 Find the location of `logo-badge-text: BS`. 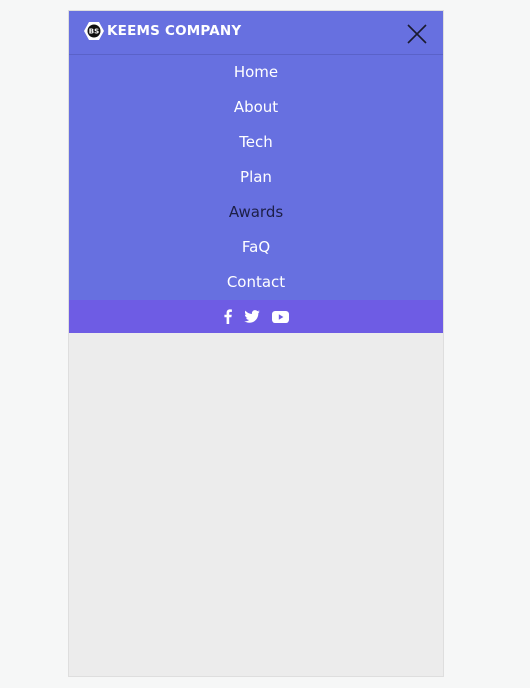

logo-badge-text: BS is located at coordinates (94, 32).